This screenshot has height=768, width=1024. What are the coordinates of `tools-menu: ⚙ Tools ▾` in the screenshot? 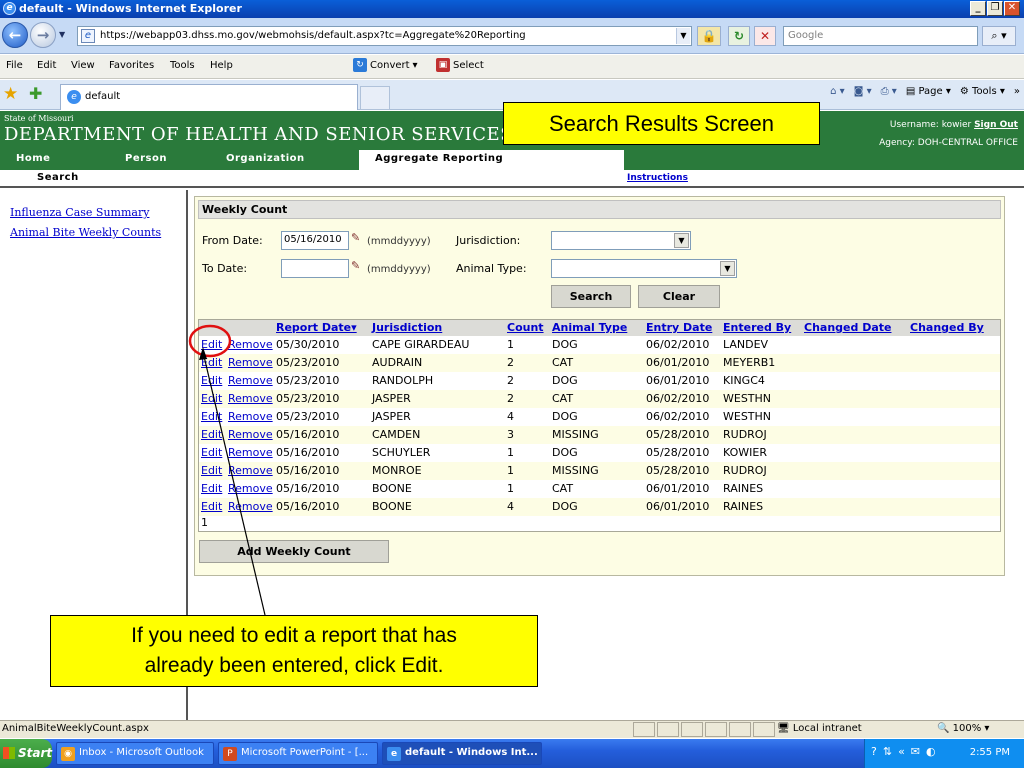 It's located at (982, 91).